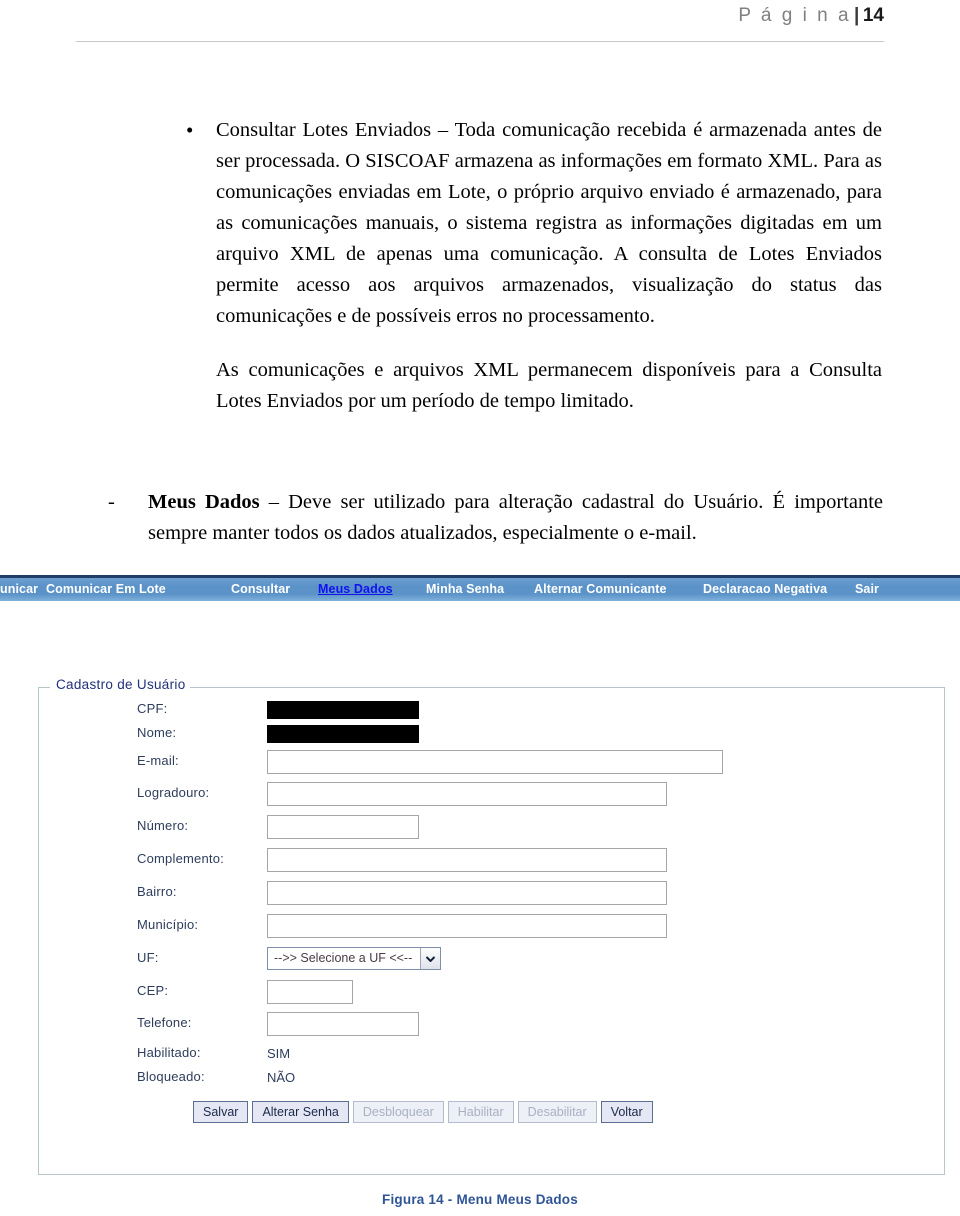  Describe the element at coordinates (204, 502) in the screenshot. I see `meus-dados-term: Meus Dados` at that location.